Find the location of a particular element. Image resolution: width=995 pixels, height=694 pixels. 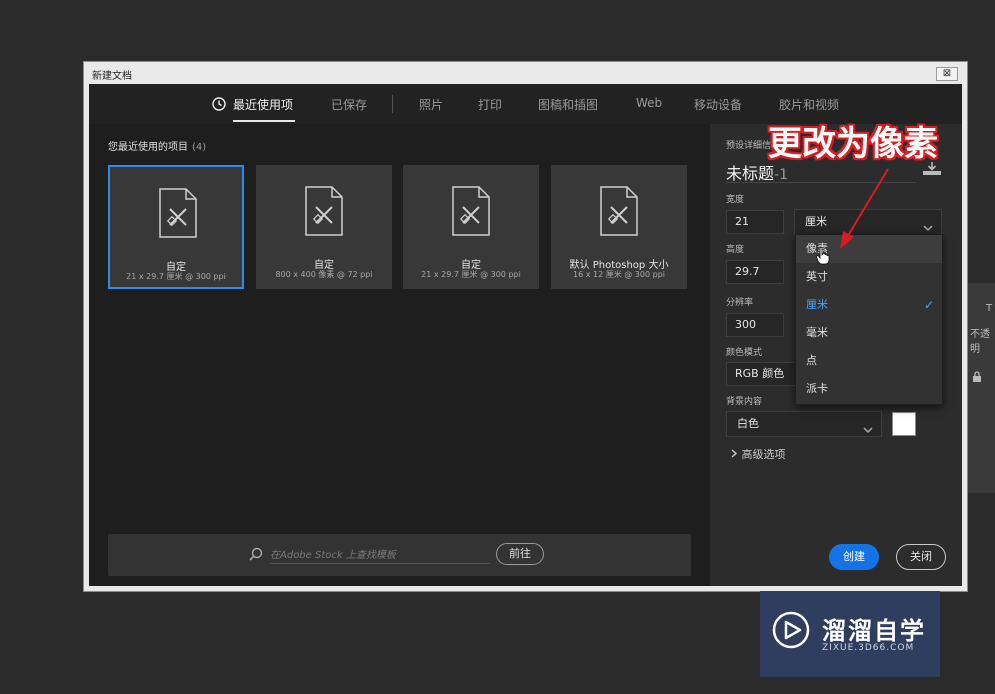

tab-saved: 已保存 is located at coordinates (349, 104).